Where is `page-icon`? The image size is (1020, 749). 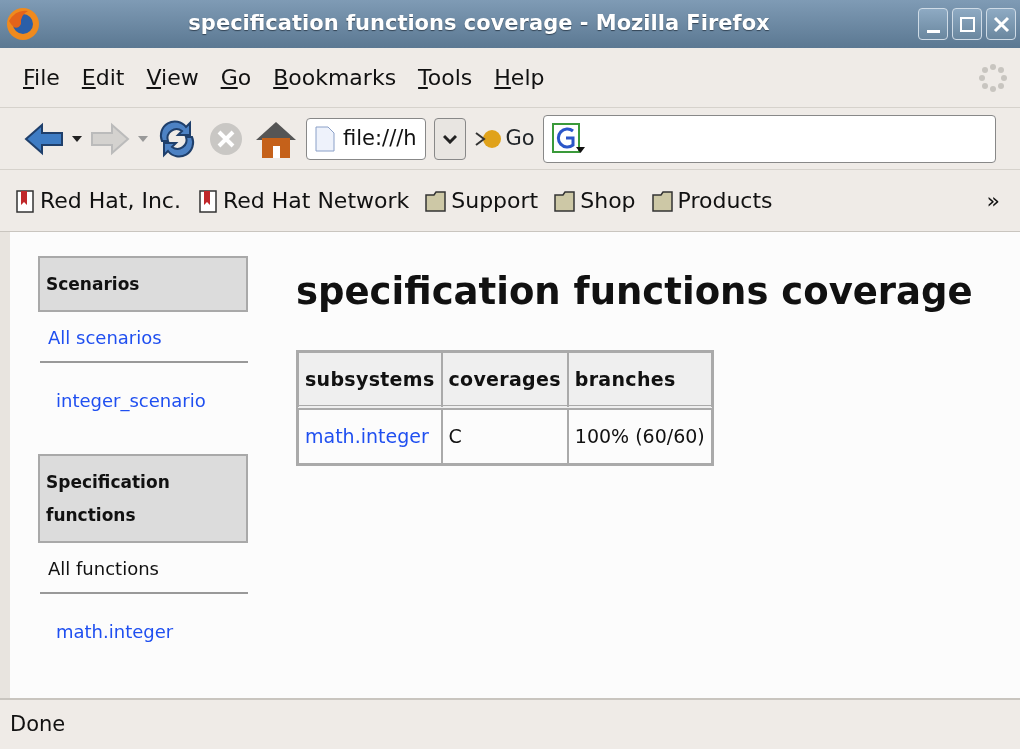
page-icon is located at coordinates (325, 138).